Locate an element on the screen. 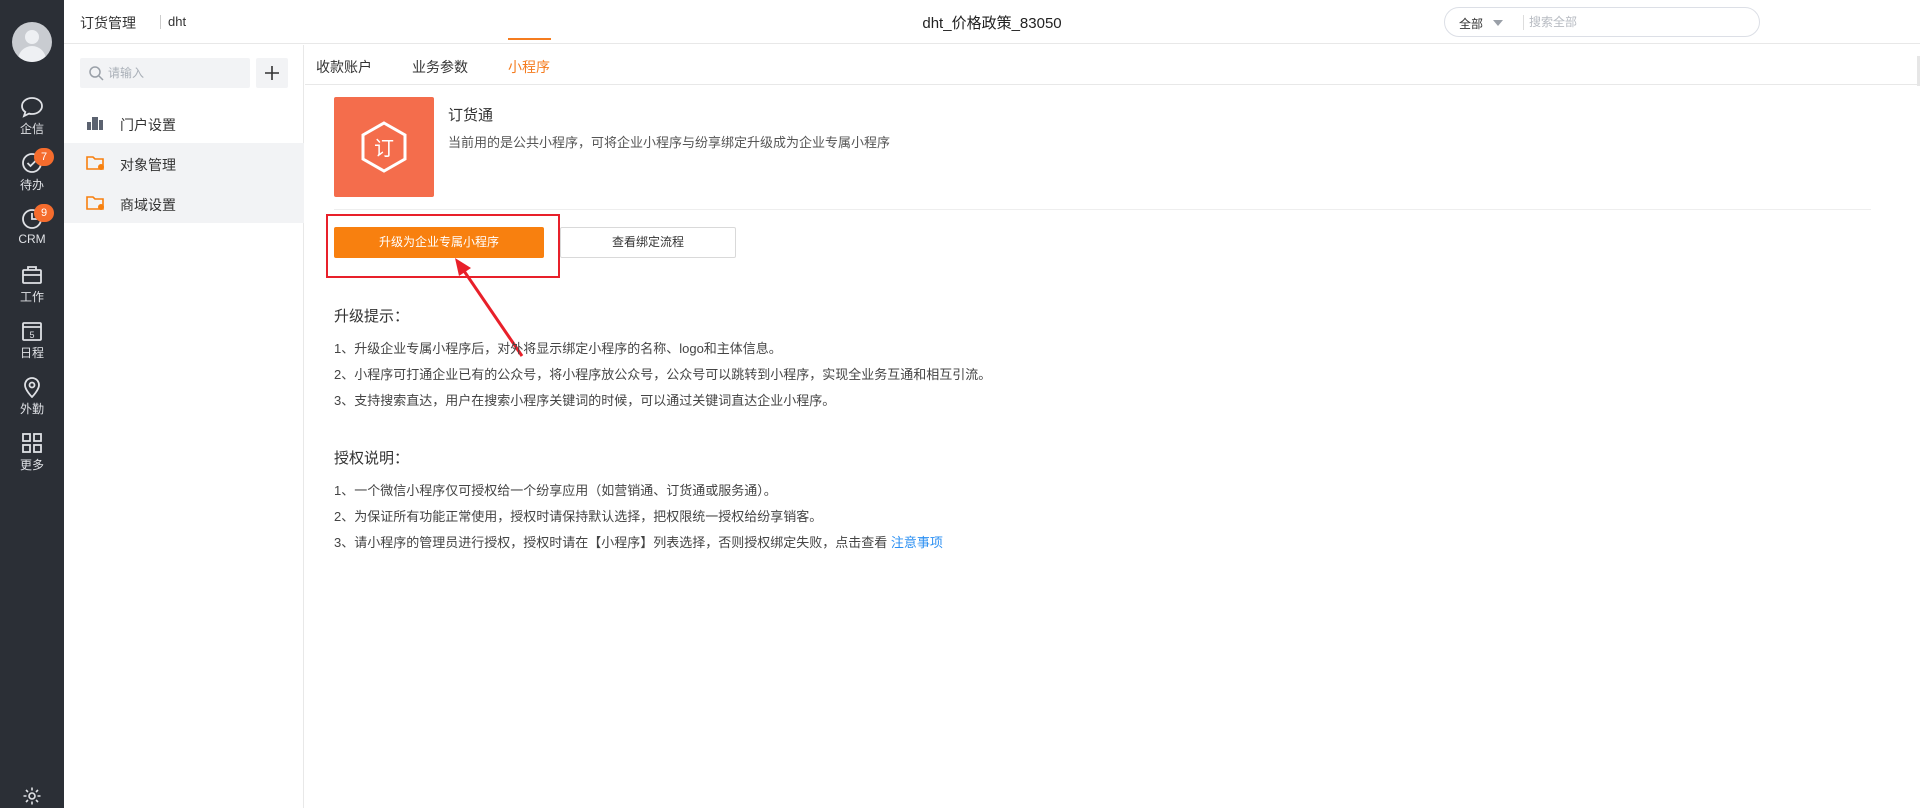 This screenshot has height=808, width=1920. upgrade-tip-line: 1、升级企业专属小程序后，对外将显示绑定小程序的名称、logo和主体信息。 is located at coordinates (558, 348).